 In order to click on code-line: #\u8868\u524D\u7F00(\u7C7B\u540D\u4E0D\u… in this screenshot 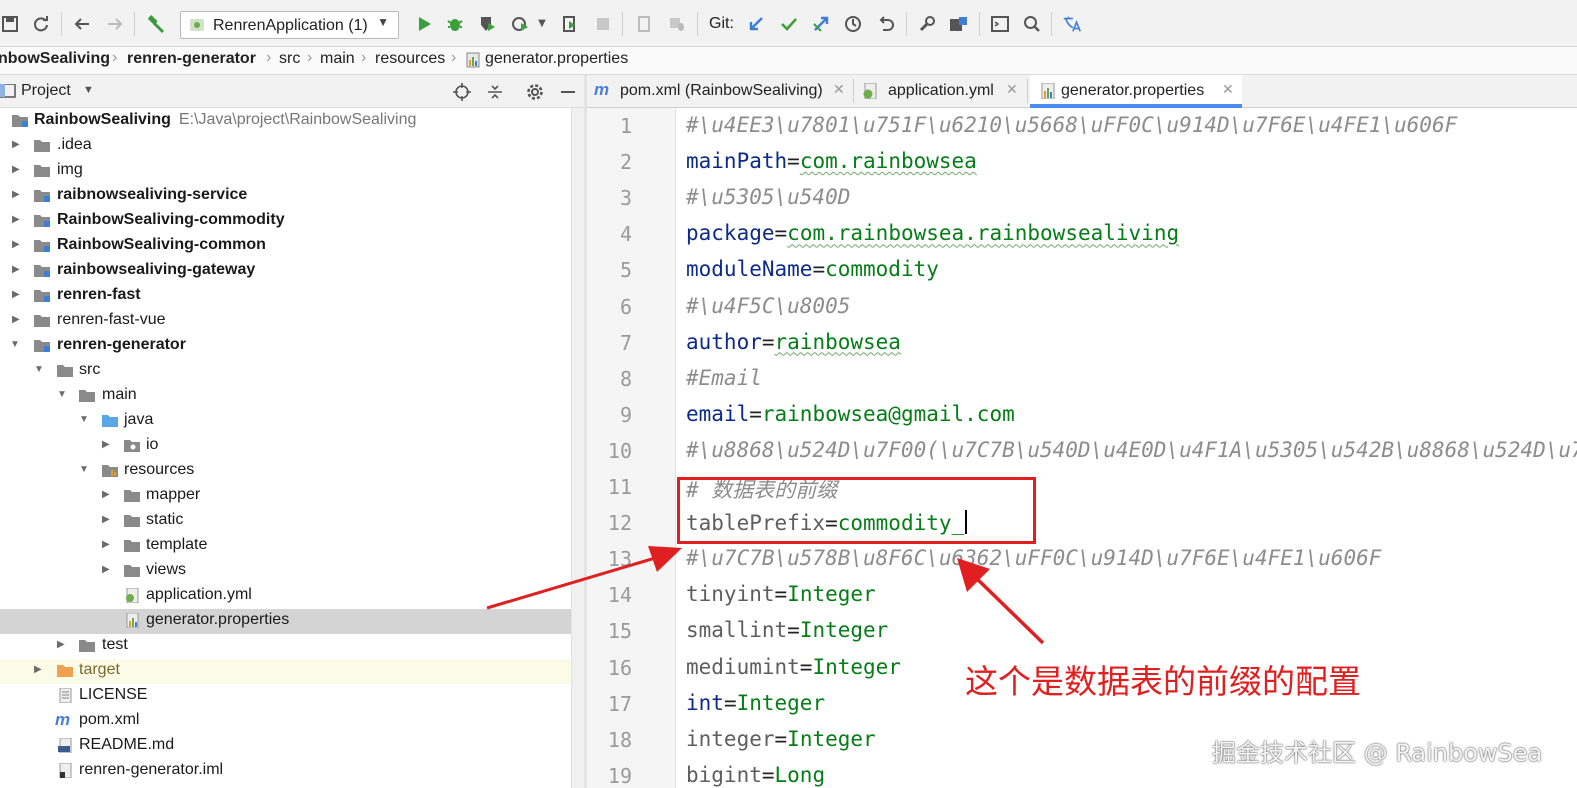, I will do `click(1131, 450)`.